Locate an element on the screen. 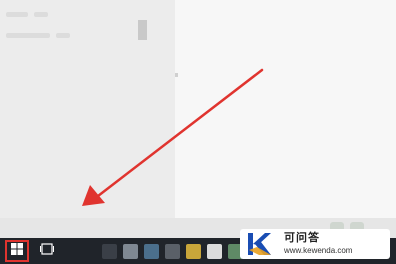 The width and height of the screenshot is (396, 264). watermark-url: www.kewenda.com is located at coordinates (318, 250).